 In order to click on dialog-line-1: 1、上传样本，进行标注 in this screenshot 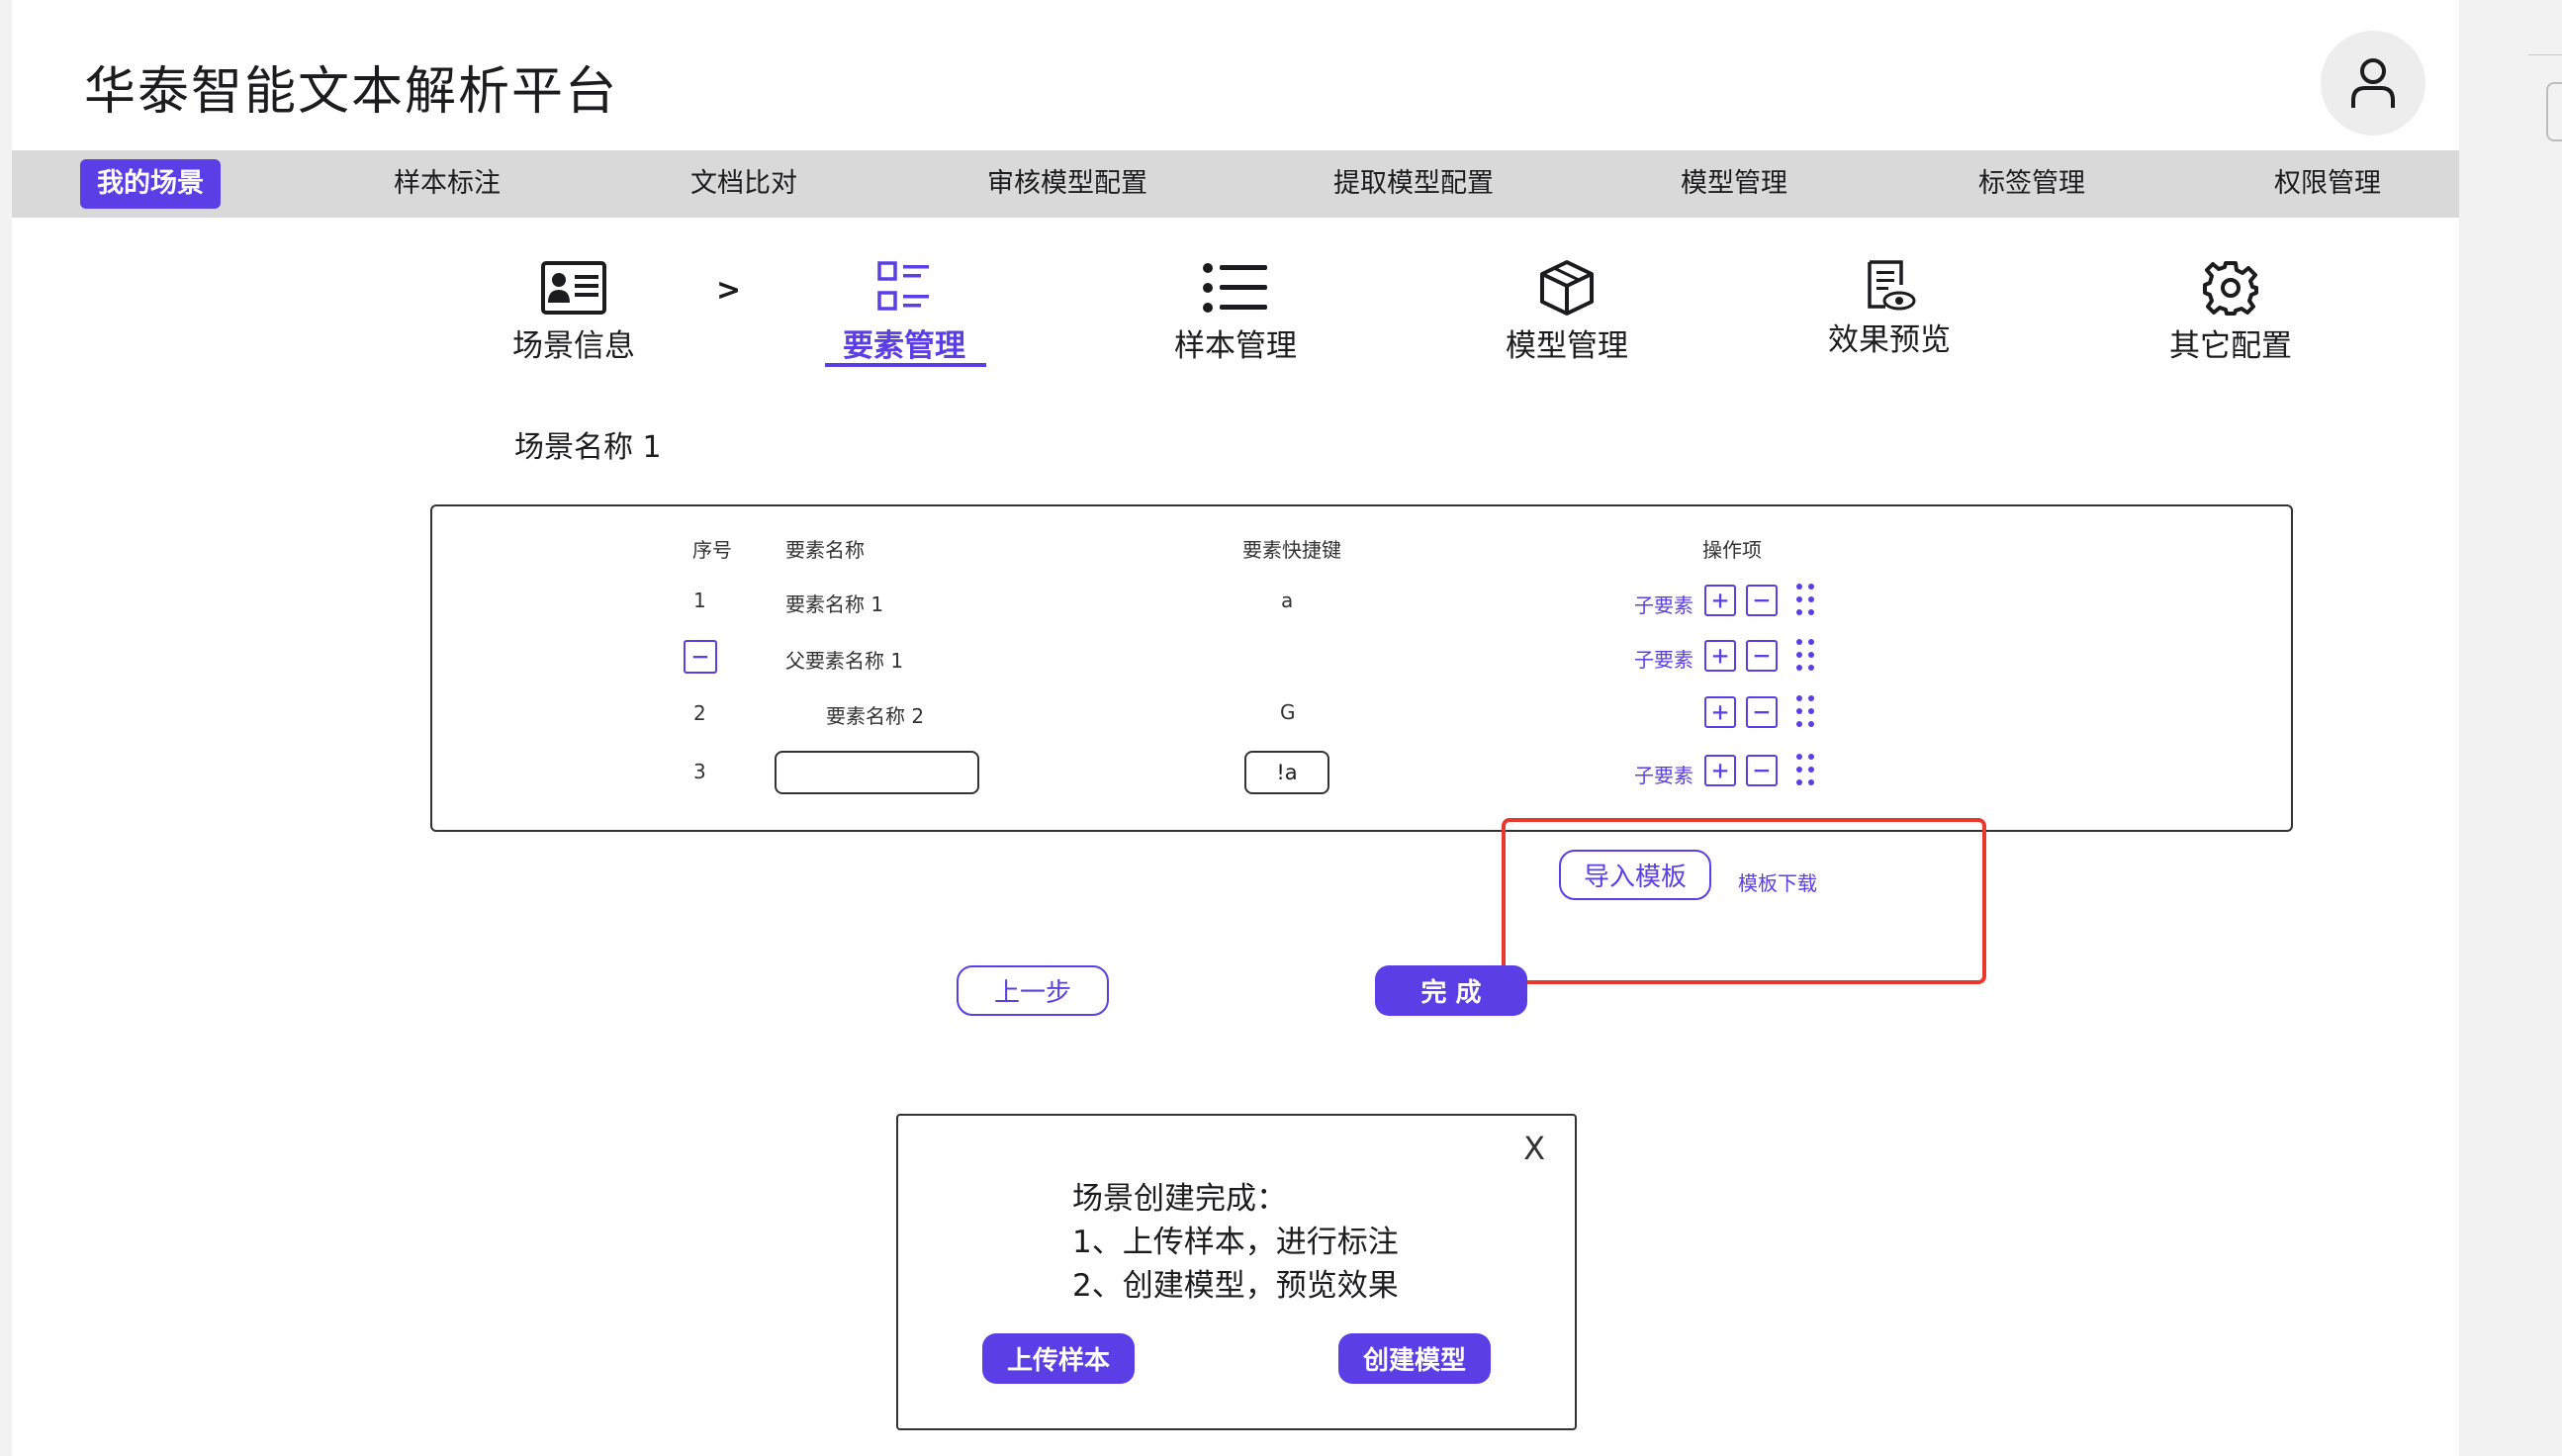, I will do `click(1235, 1242)`.